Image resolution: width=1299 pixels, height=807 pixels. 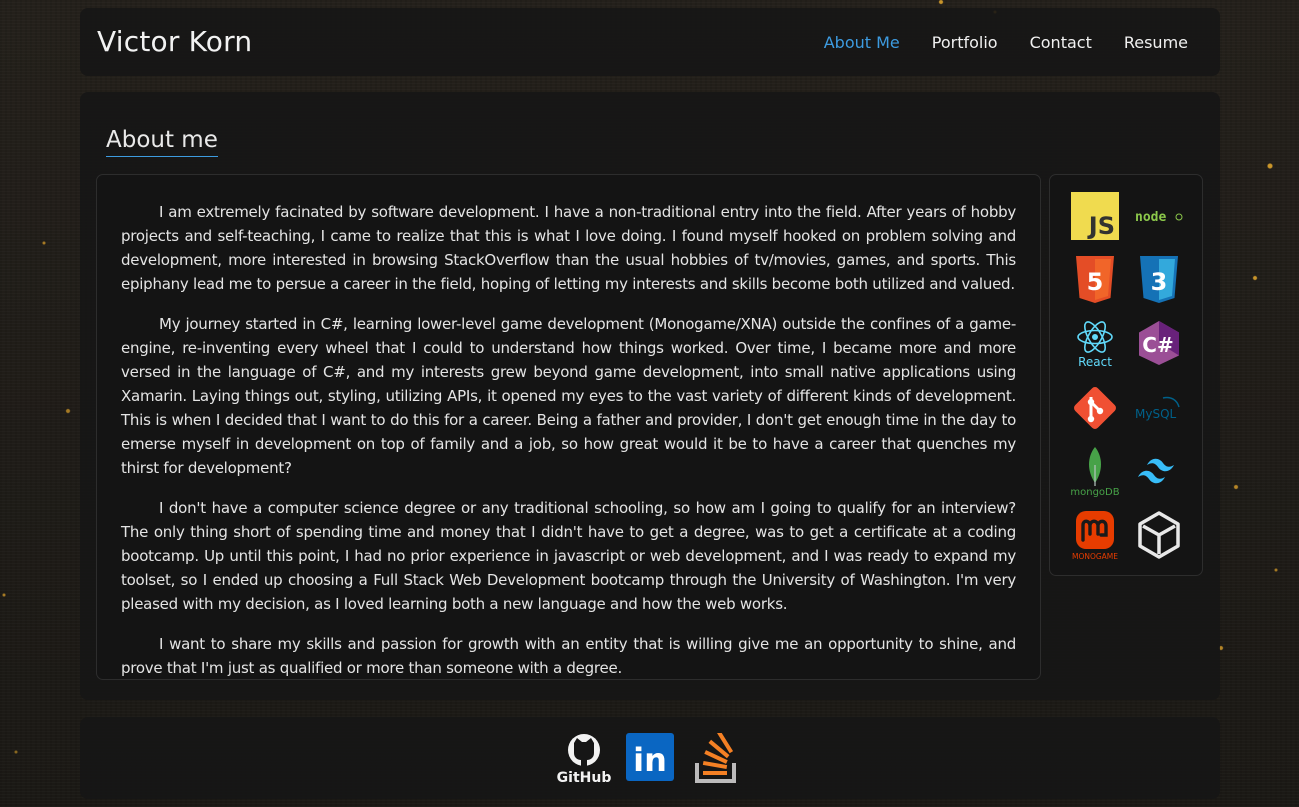 I want to click on html5-label: 5, so click(x=1095, y=282).